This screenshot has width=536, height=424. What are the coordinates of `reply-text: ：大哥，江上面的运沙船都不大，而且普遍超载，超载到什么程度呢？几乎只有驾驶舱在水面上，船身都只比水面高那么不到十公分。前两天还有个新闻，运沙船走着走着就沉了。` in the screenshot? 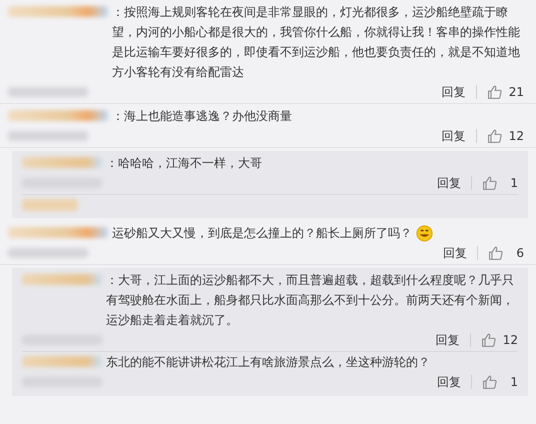 It's located at (310, 300).